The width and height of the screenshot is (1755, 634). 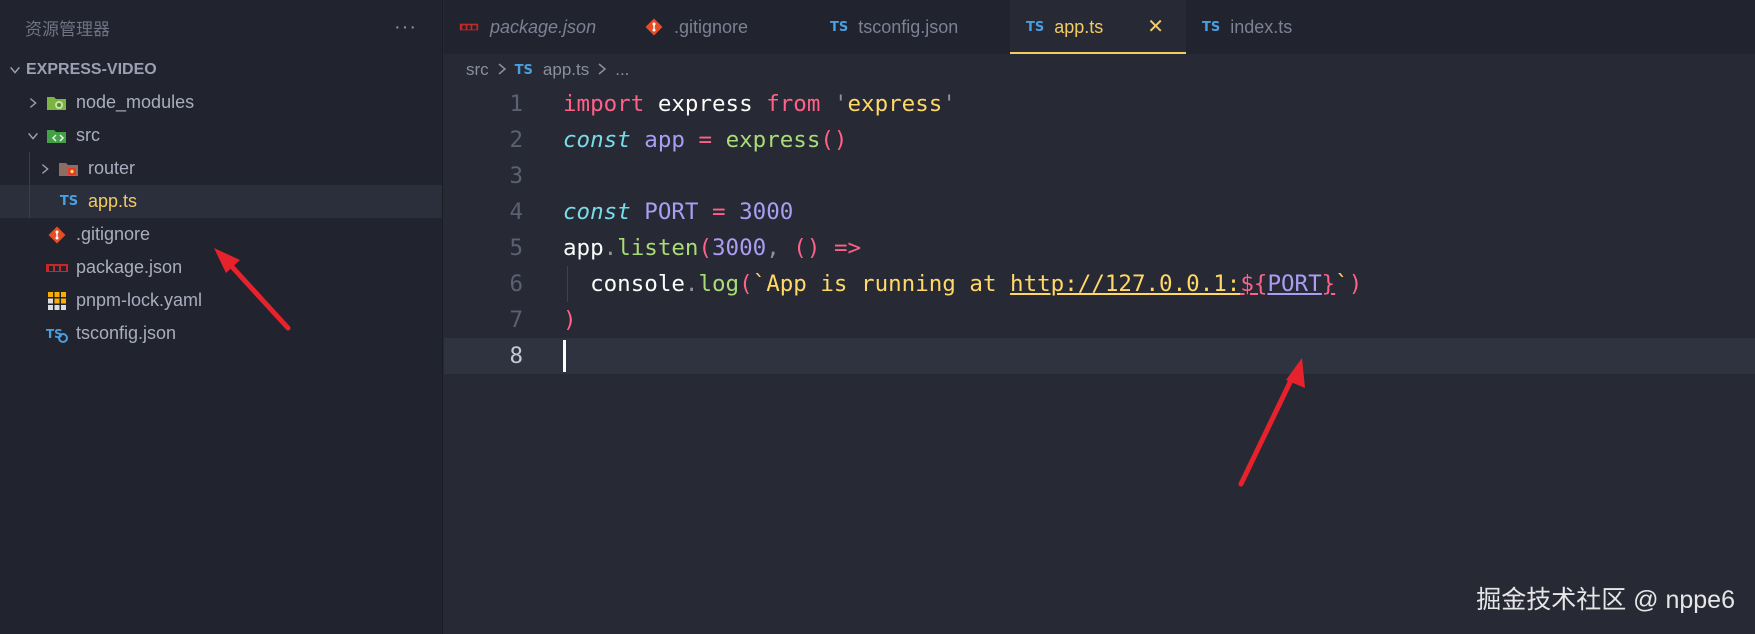 What do you see at coordinates (516, 248) in the screenshot?
I see `line-number: 5` at bounding box center [516, 248].